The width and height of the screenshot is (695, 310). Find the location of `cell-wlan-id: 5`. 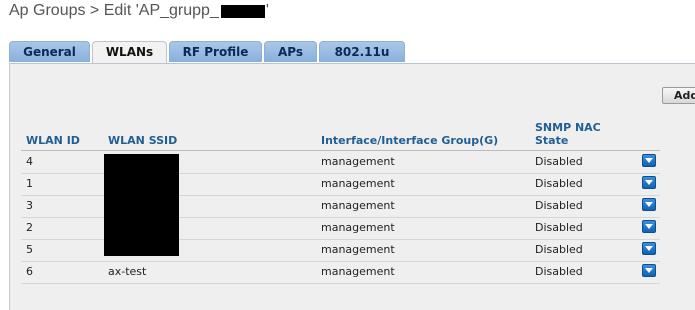

cell-wlan-id: 5 is located at coordinates (29, 249).